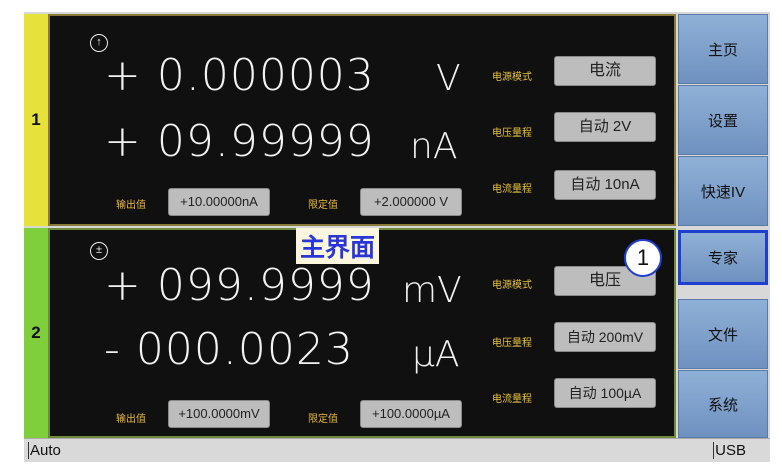  I want to click on annotation-title: 主界面, so click(338, 246).